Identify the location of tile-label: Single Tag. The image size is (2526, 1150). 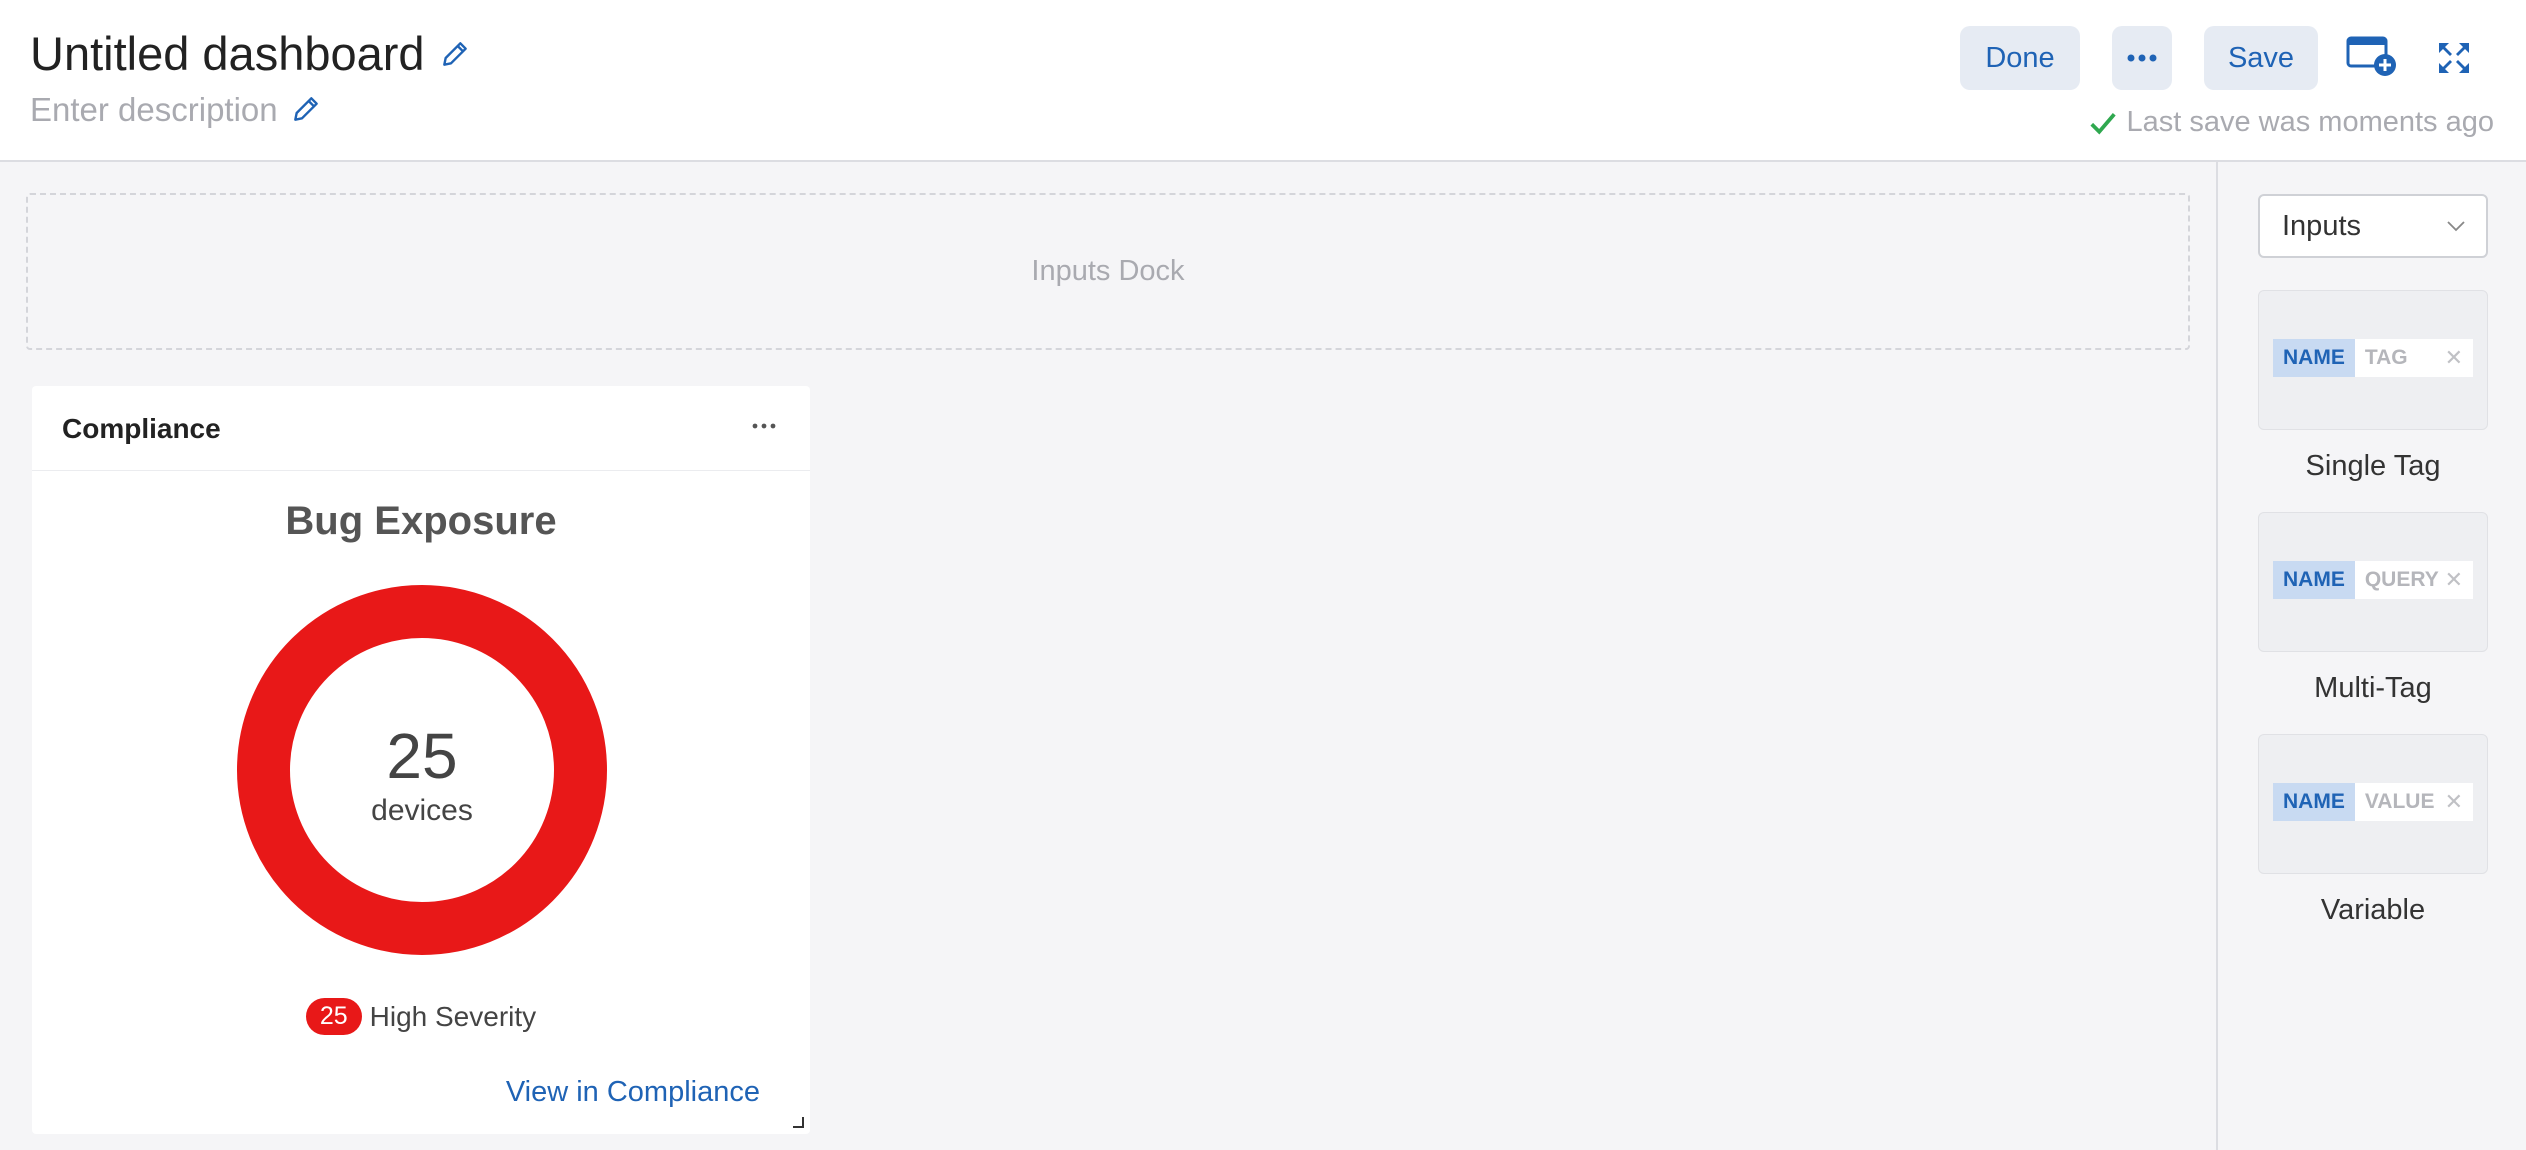
(2373, 466).